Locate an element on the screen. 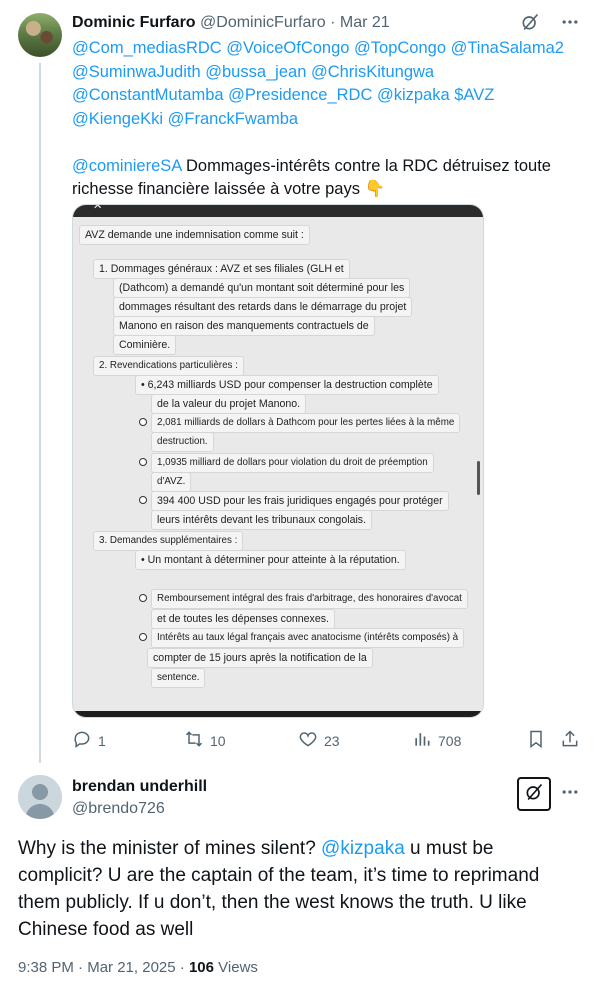 The image size is (598, 990). reply-count: 1 is located at coordinates (102, 740).